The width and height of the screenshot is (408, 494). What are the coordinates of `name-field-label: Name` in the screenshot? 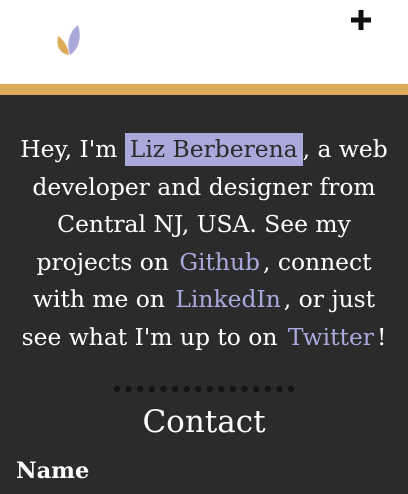 It's located at (53, 471).